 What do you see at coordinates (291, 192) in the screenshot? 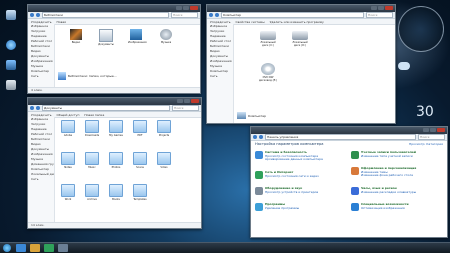
I see `cp-link: Просмотр устройств и принтеров` at bounding box center [291, 192].